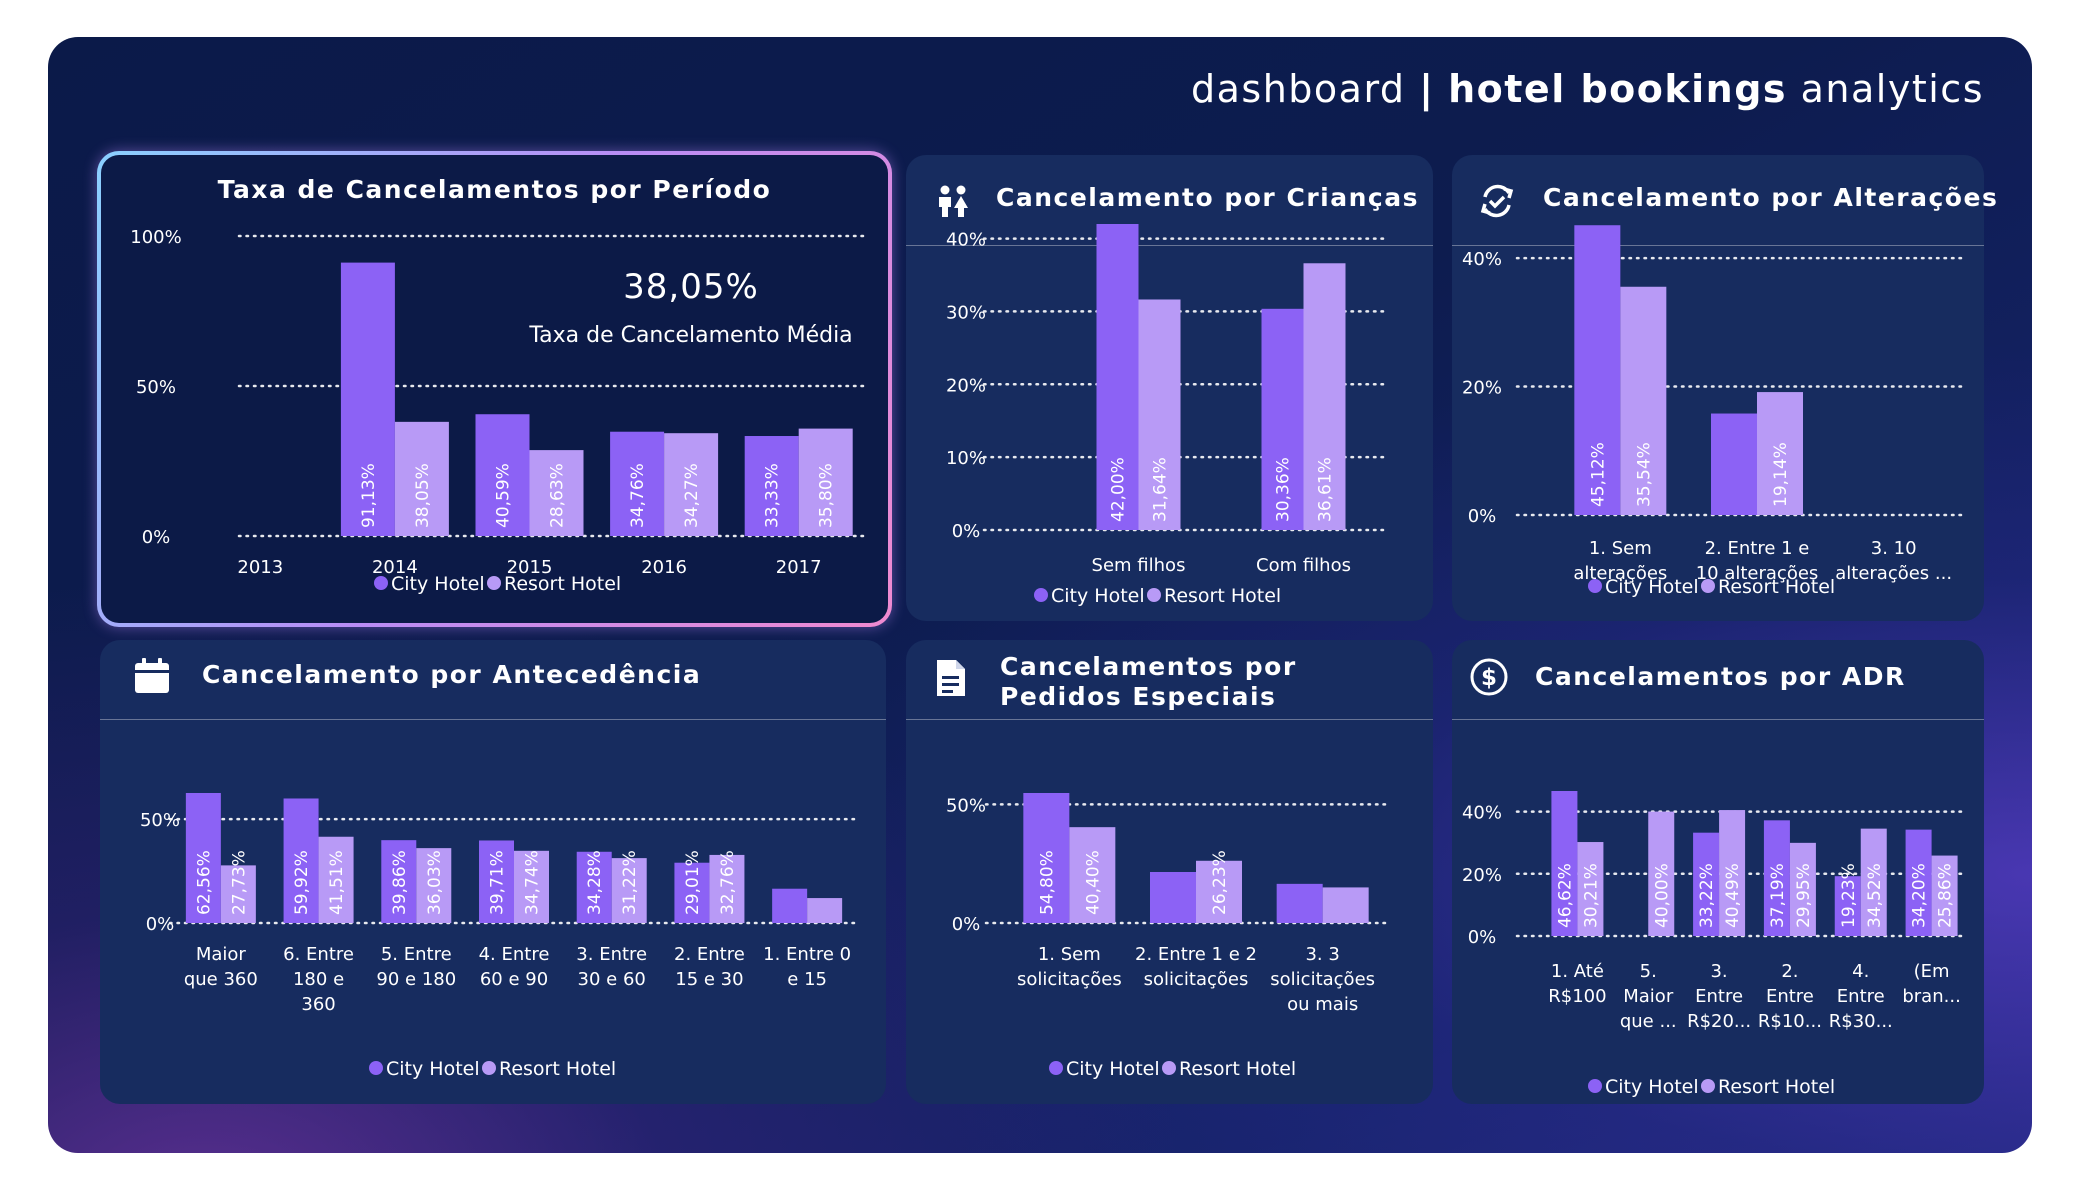 The width and height of the screenshot is (2075, 1200). I want to click on data-label: 40,59%, so click(504, 495).